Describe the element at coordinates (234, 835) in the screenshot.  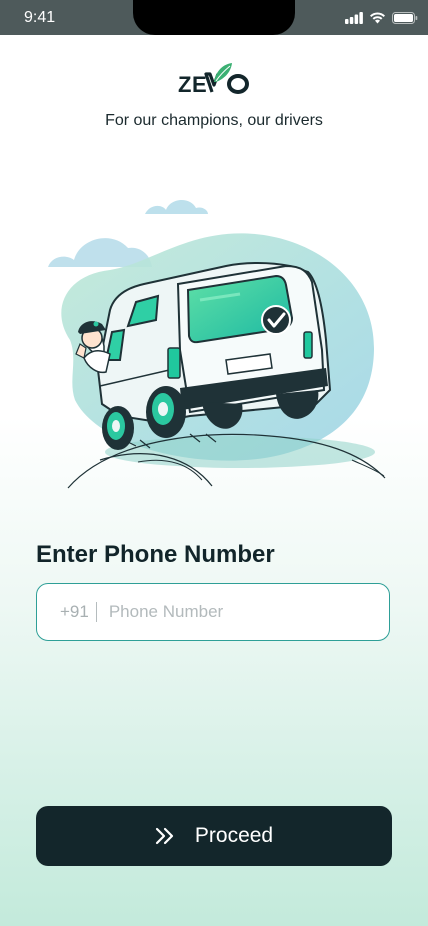
I see `proceed-label: Proceed` at that location.